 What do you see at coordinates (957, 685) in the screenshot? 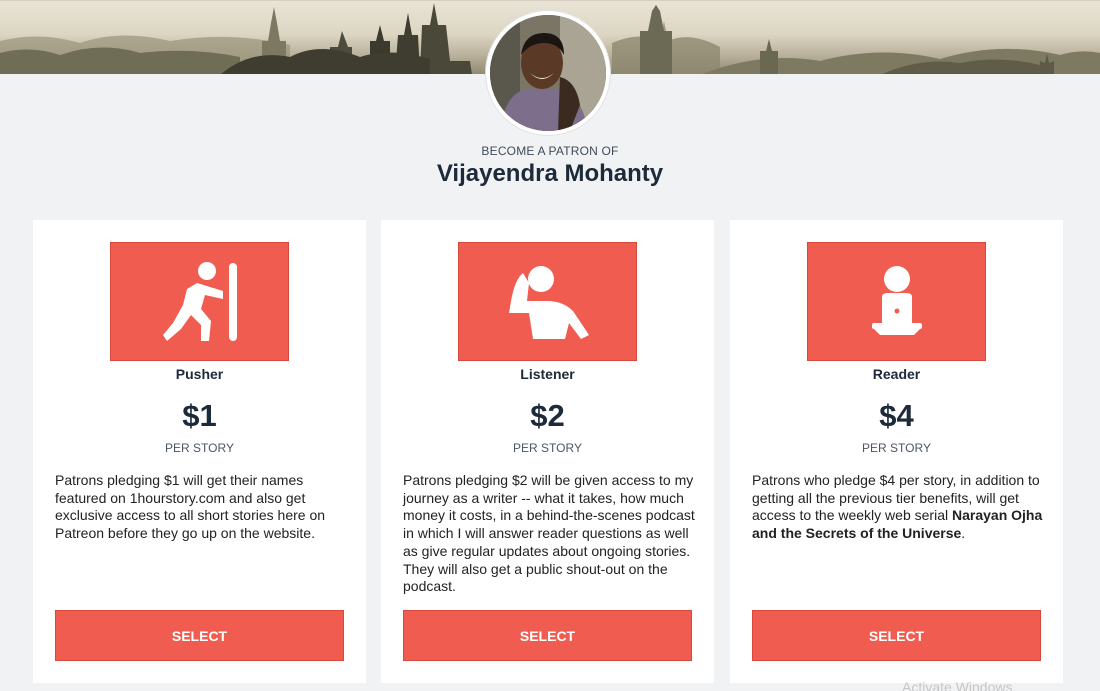
I see `activate-windows-watermark: Activate Windows` at bounding box center [957, 685].